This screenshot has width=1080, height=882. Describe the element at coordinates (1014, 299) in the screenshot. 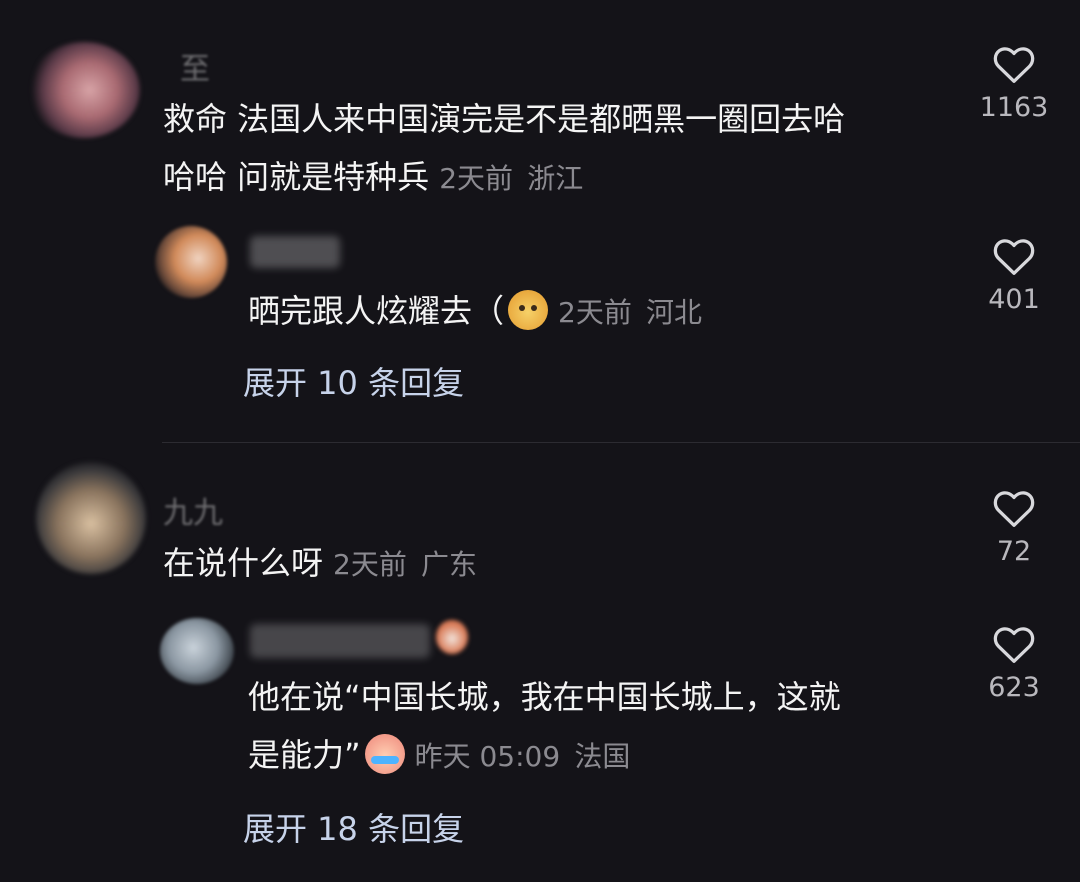

I see `like-count: 401` at that location.